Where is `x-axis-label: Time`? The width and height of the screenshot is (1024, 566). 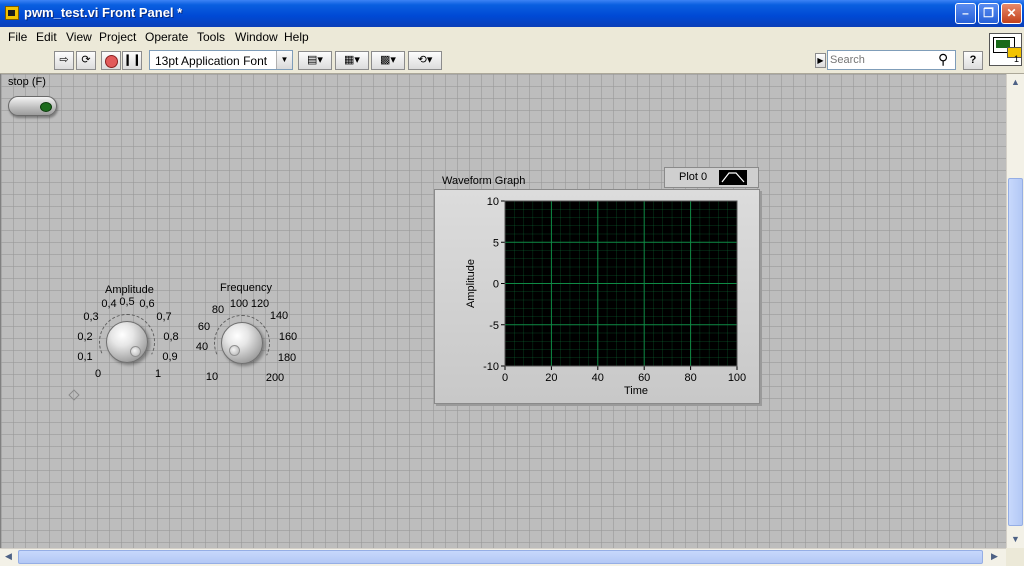
x-axis-label: Time is located at coordinates (636, 391).